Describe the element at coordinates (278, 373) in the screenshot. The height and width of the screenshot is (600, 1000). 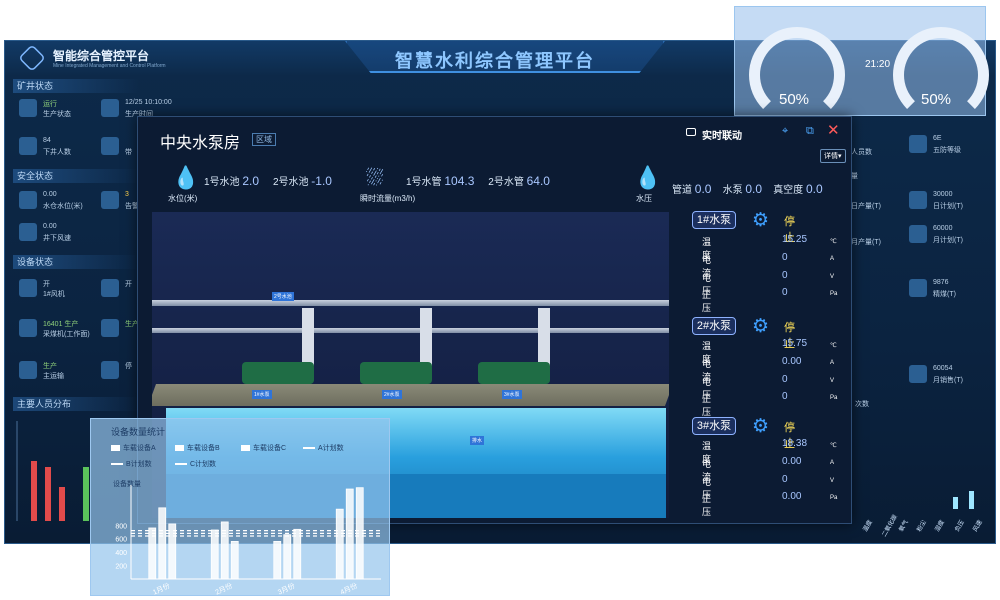
I see `pump-1-model` at that location.